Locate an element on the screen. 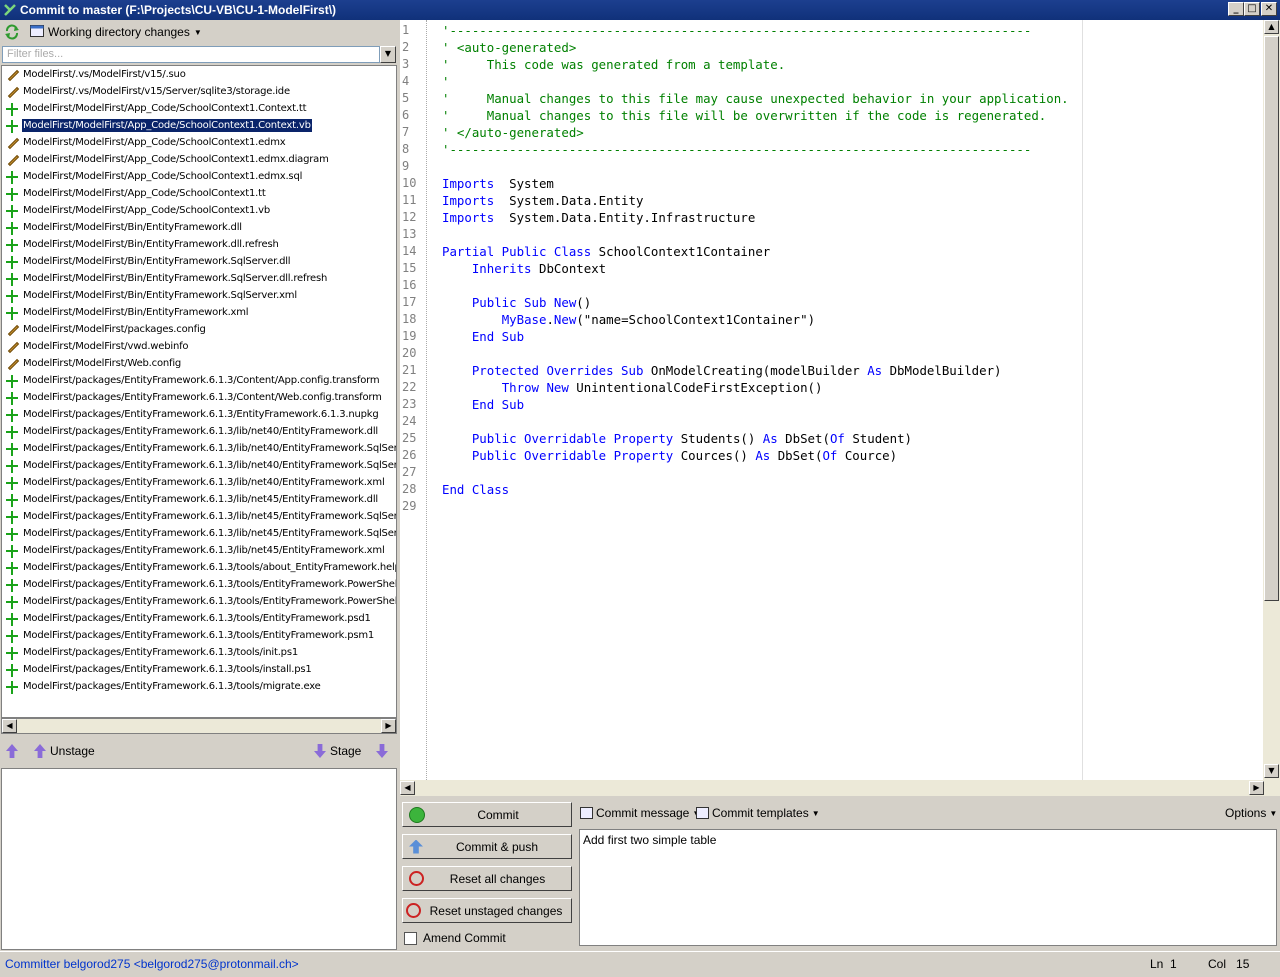 The width and height of the screenshot is (1280, 977). commit-templates-dropdown: Commit templates ▼ is located at coordinates (758, 813).